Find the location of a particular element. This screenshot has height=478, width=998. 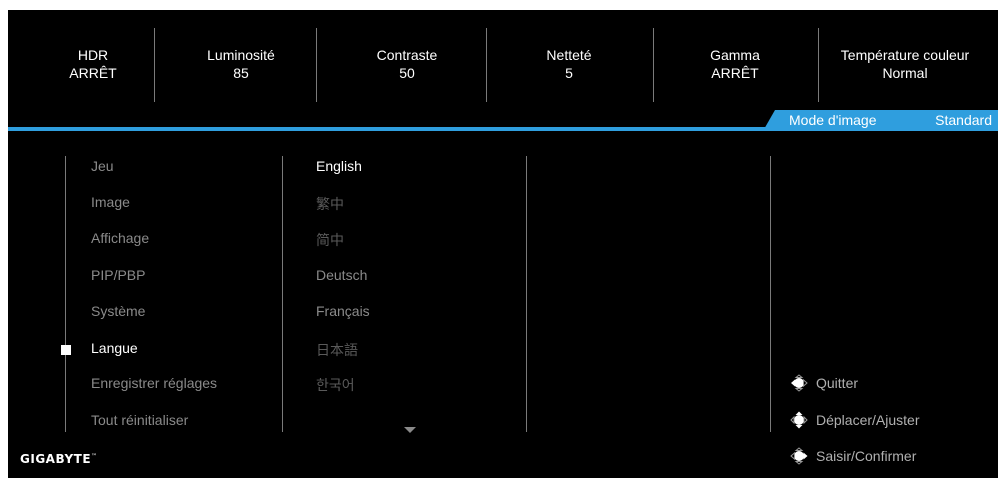

joystick-left-icon is located at coordinates (799, 383).